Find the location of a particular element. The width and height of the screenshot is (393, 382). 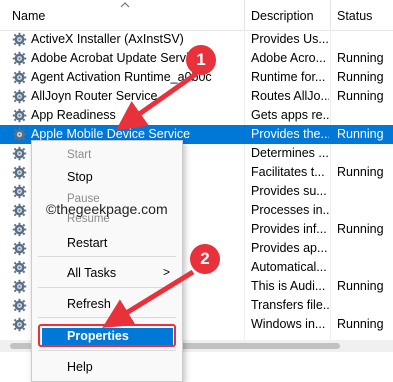

step-1-badge: 1 is located at coordinates (201, 60).